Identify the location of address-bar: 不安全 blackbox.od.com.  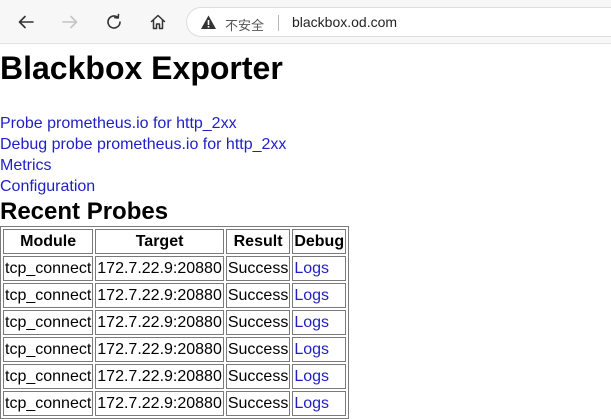
(398, 22).